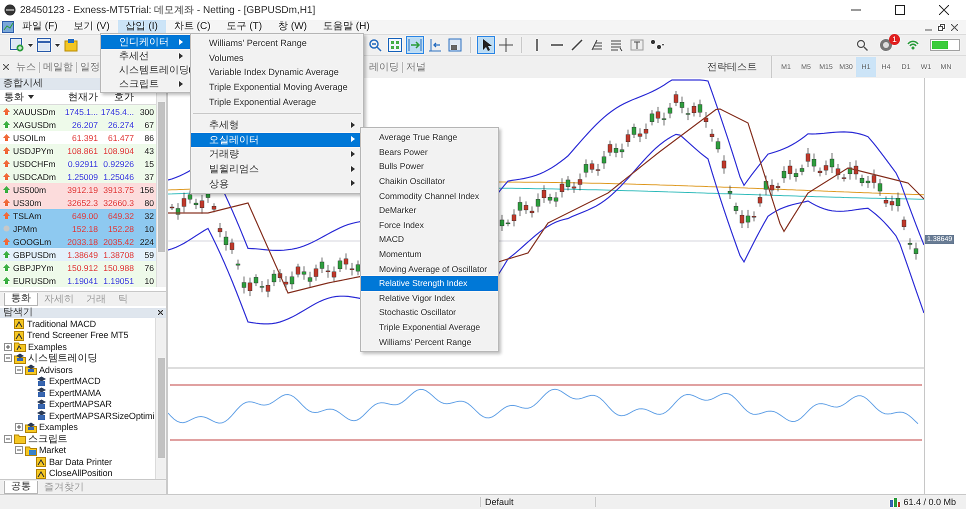 The height and width of the screenshot is (509, 966). What do you see at coordinates (146, 42) in the screenshot?
I see `menu-item: 인디케이터` at bounding box center [146, 42].